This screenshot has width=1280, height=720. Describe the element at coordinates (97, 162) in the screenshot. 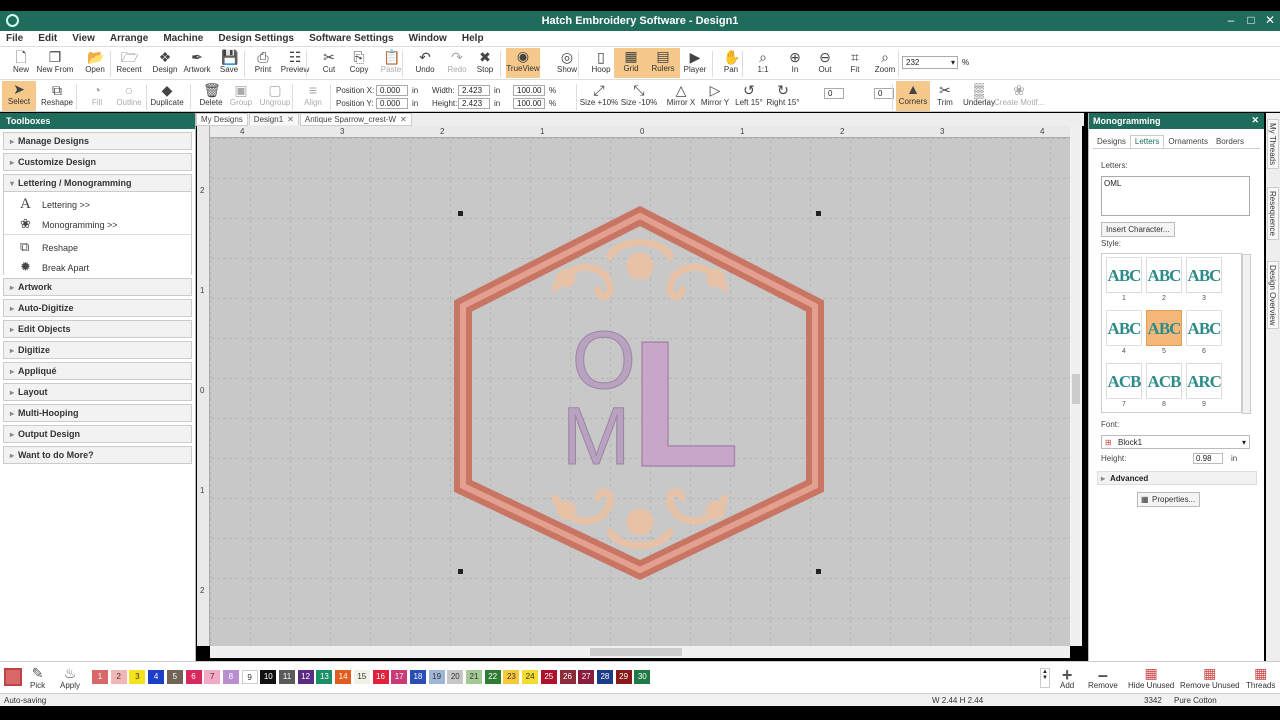

I see `section-customize-design: ▸ Customize Design` at that location.